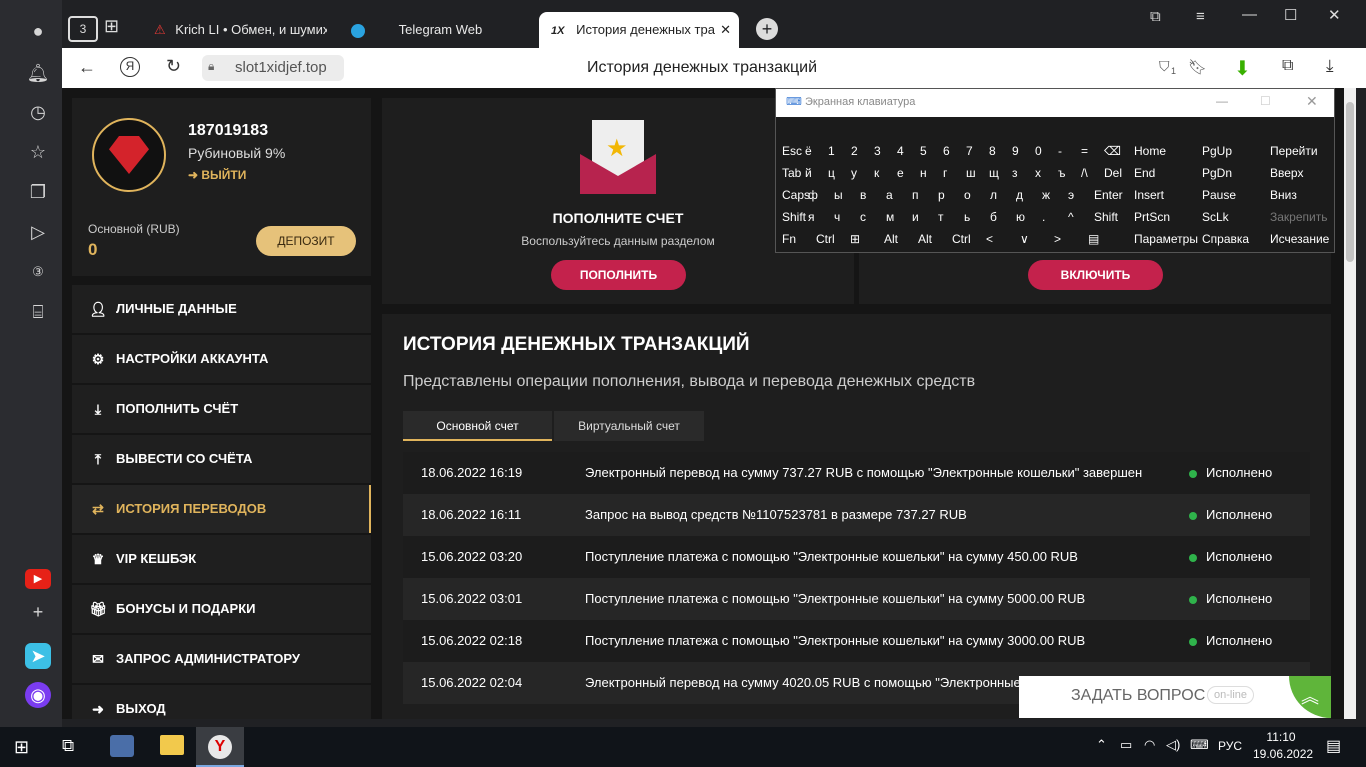 The height and width of the screenshot is (767, 1366). I want to click on minimize-icon: —, so click(1249, 14).